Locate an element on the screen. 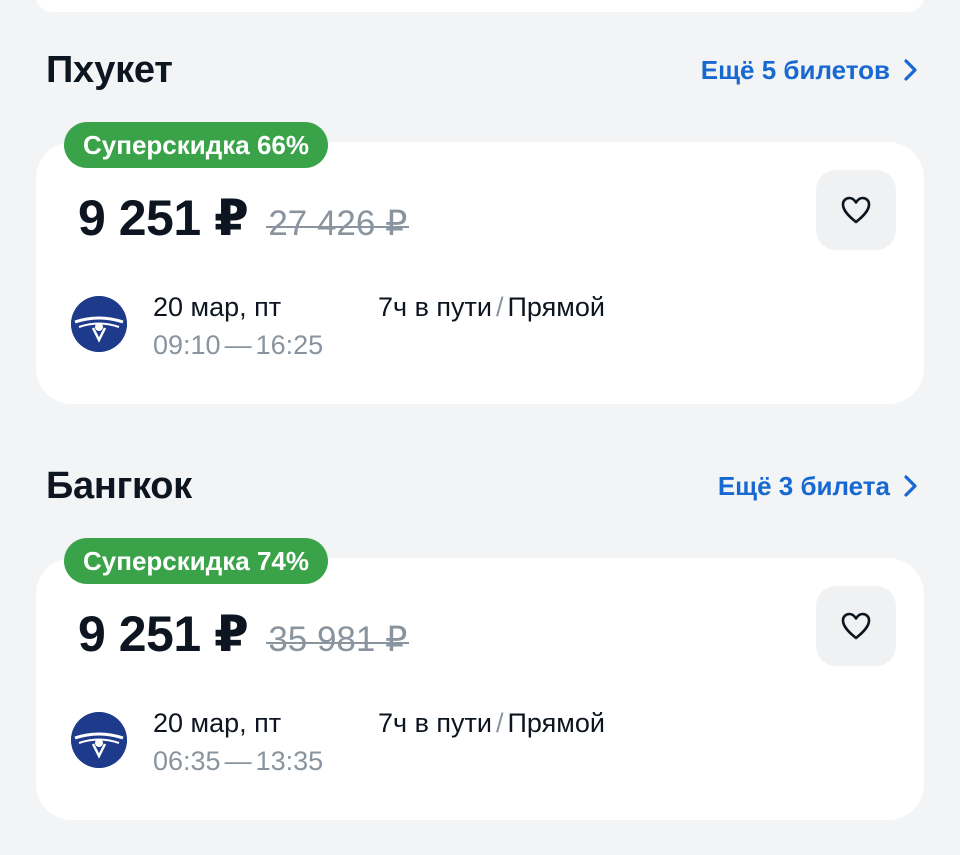 This screenshot has height=855, width=960. departure-time: 06:35 is located at coordinates (187, 761).